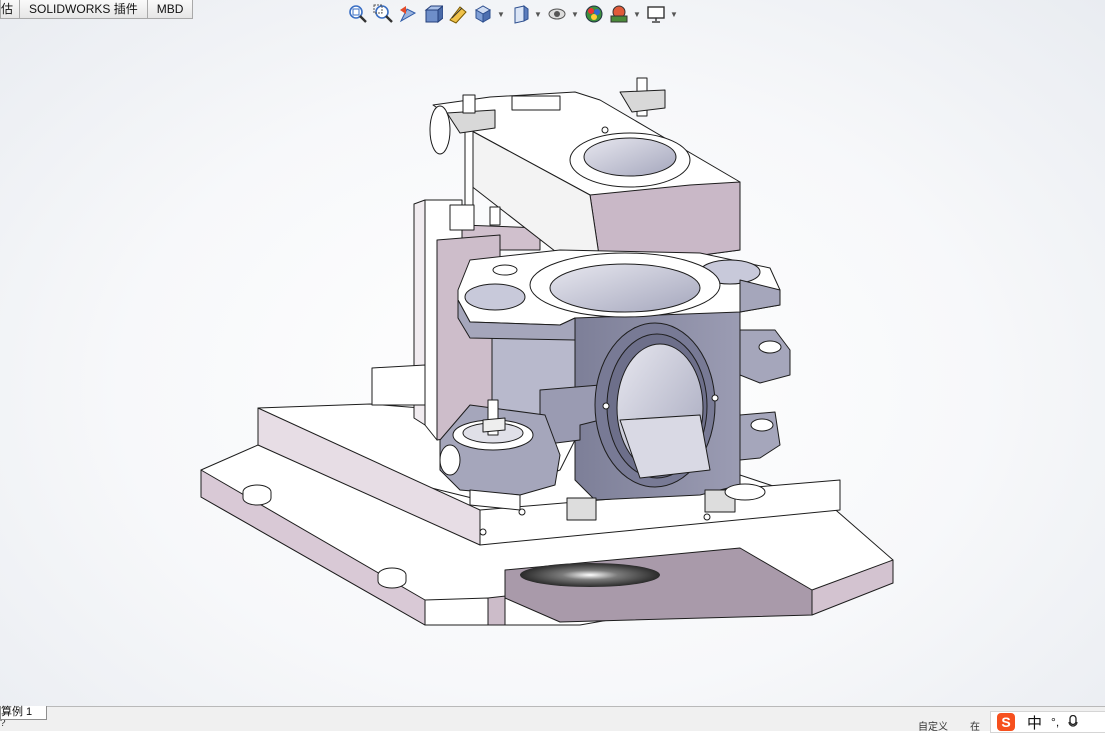  I want to click on apply-scene-icon, so click(619, 14).